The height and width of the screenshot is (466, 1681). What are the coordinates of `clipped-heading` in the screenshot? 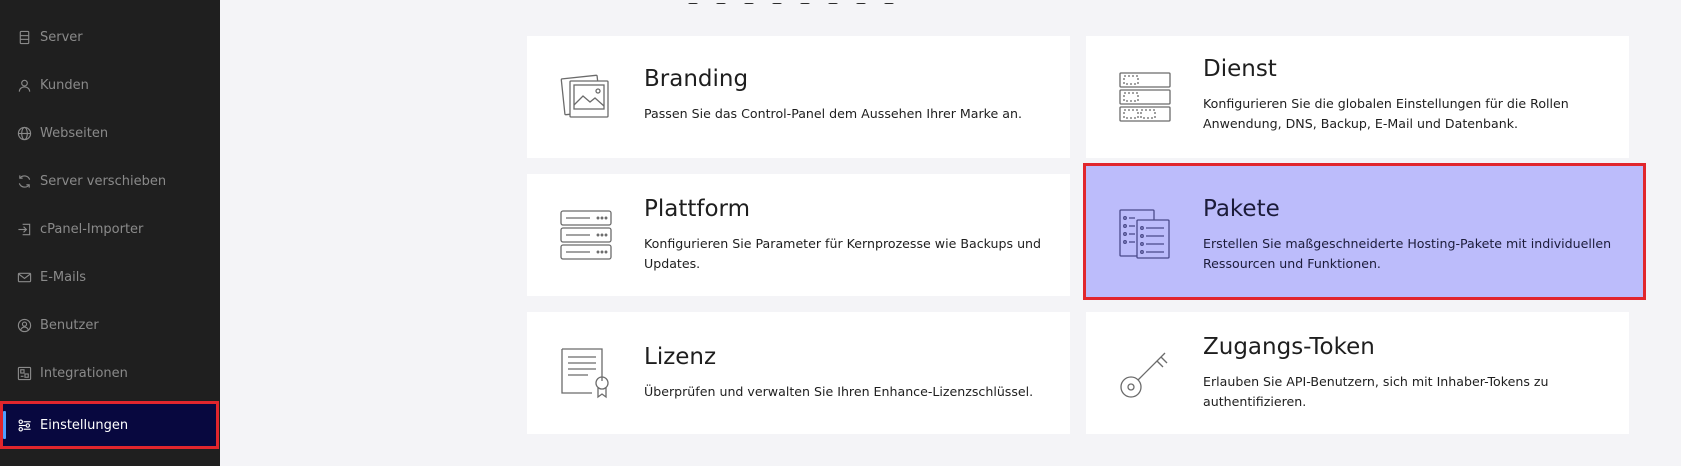 It's located at (848, 2).